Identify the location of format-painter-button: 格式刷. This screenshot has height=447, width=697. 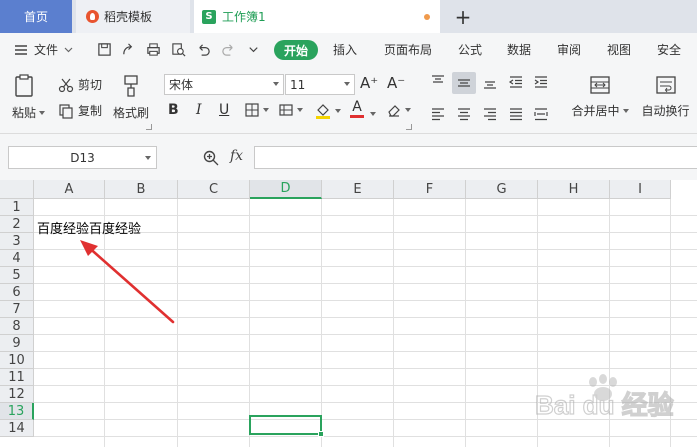
(131, 102).